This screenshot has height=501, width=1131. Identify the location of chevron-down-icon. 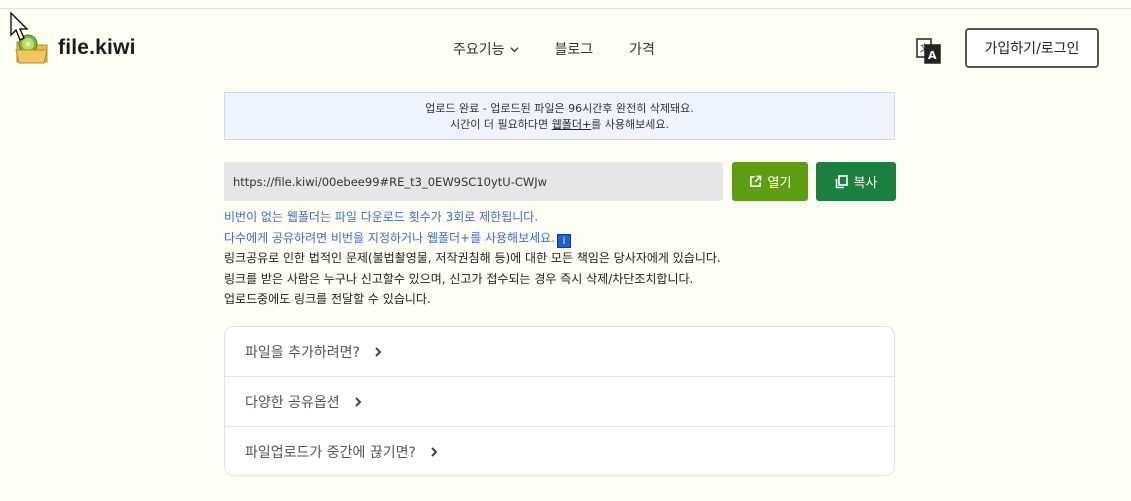
(514, 49).